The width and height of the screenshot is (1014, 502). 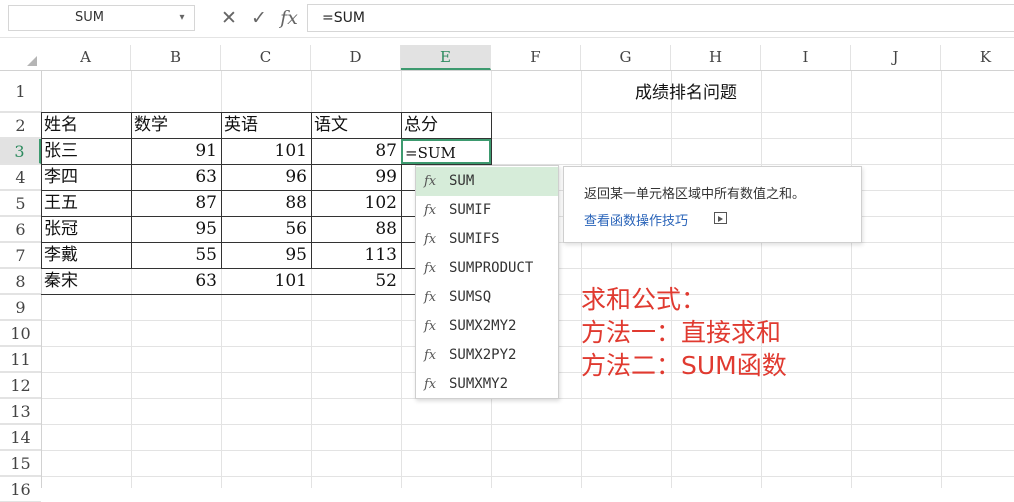 I want to click on sheet-title: 成绩排名问题, so click(x=686, y=93).